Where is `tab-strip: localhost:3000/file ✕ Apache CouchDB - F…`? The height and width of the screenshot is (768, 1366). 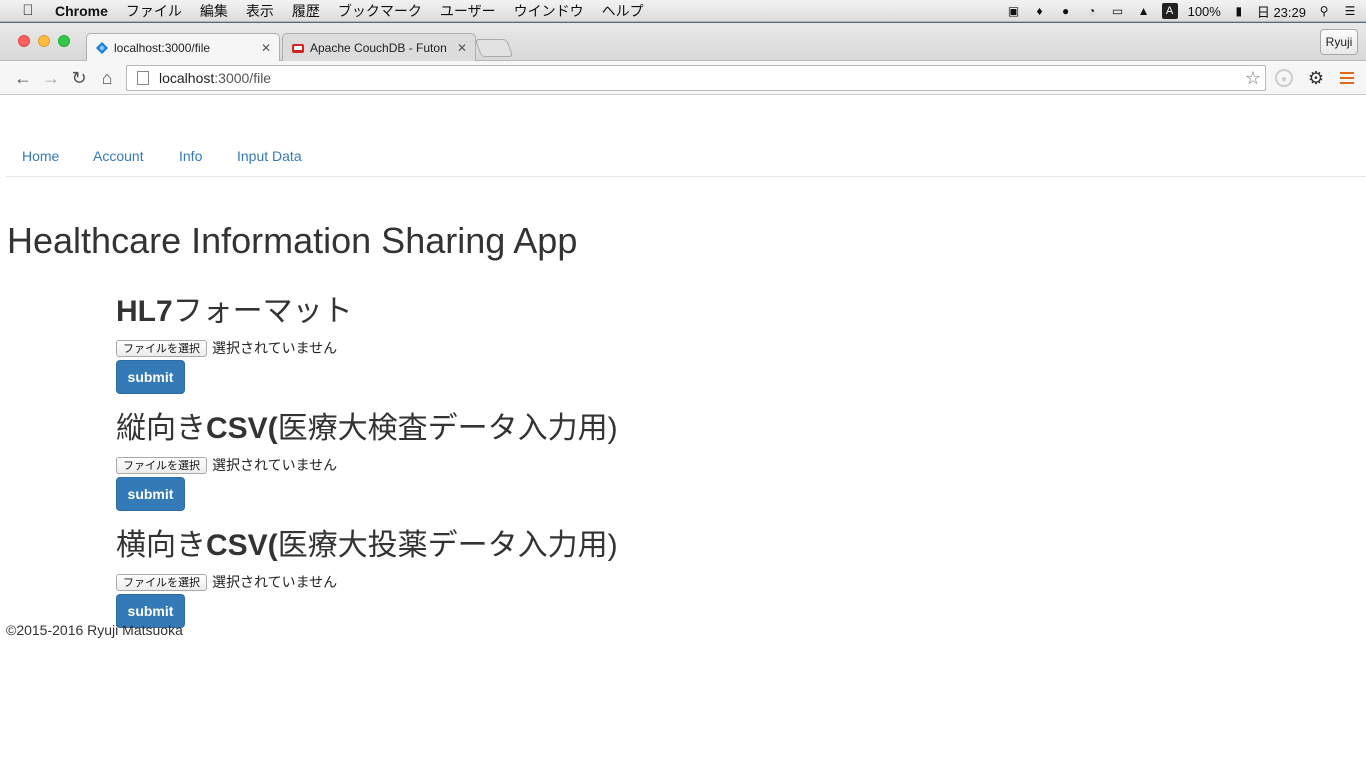 tab-strip: localhost:3000/file ✕ Apache CouchDB - F… is located at coordinates (683, 42).